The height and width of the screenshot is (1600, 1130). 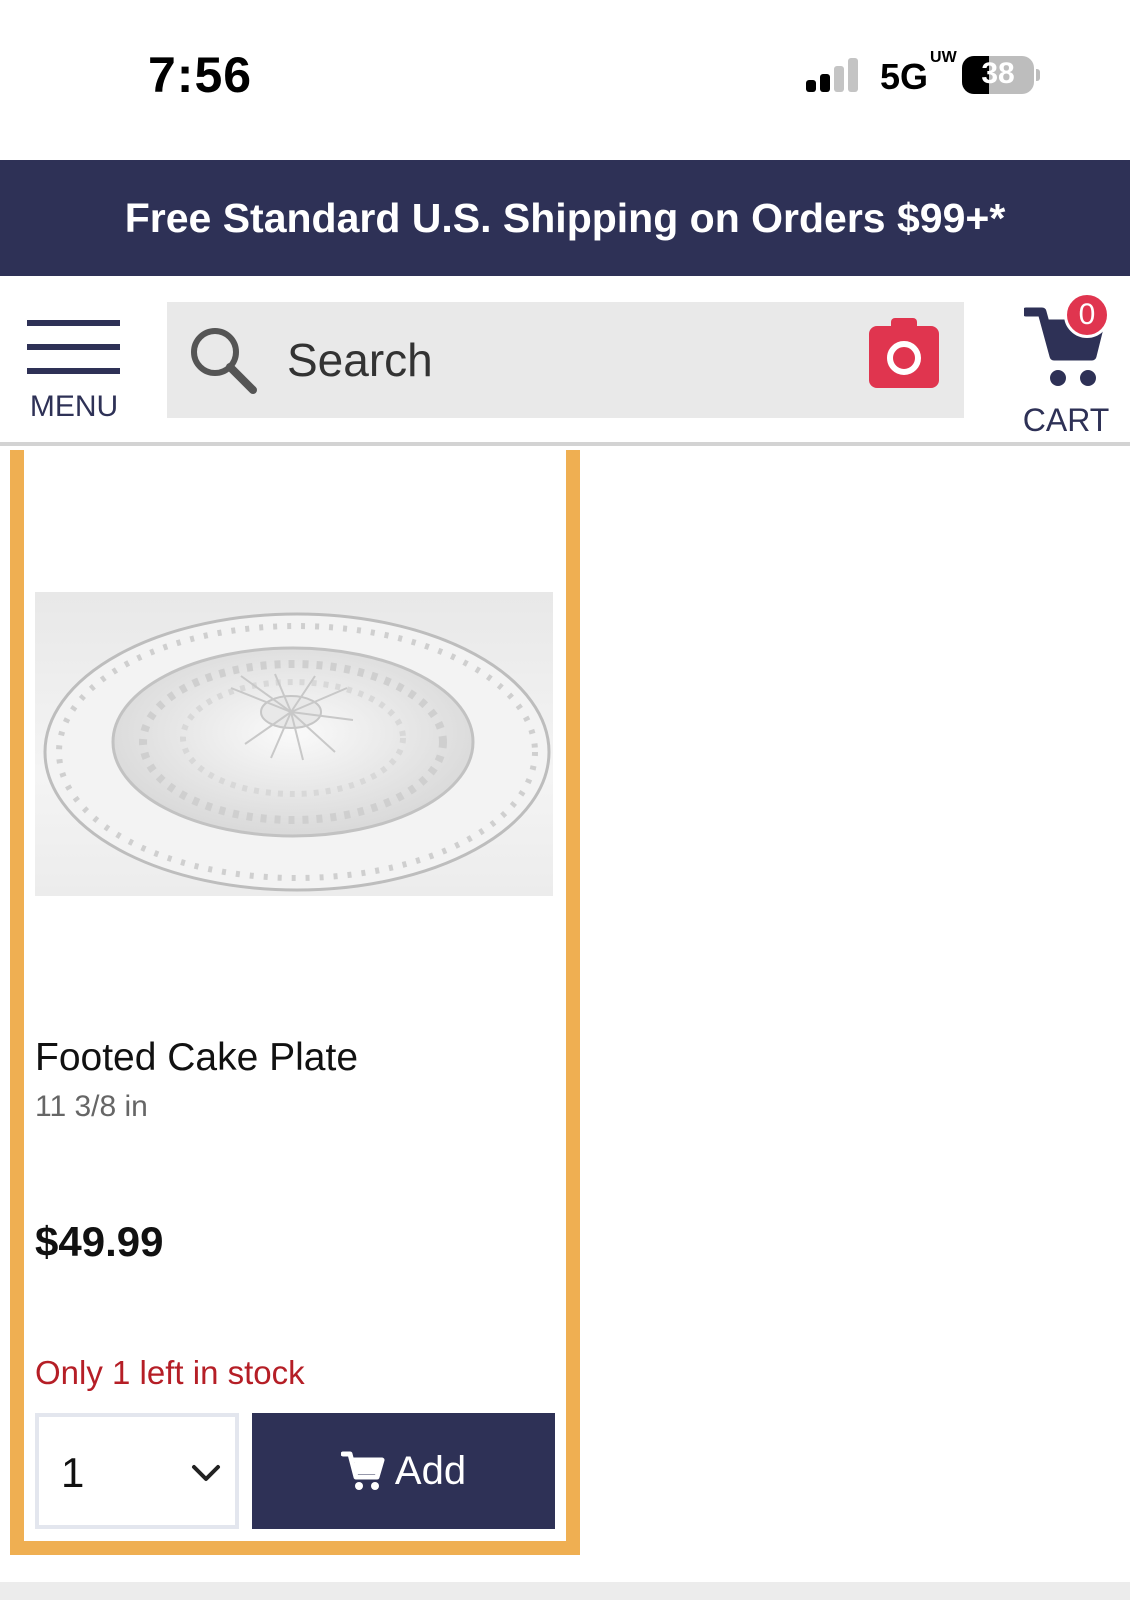 I want to click on quantity-select: 1, so click(x=137, y=1471).